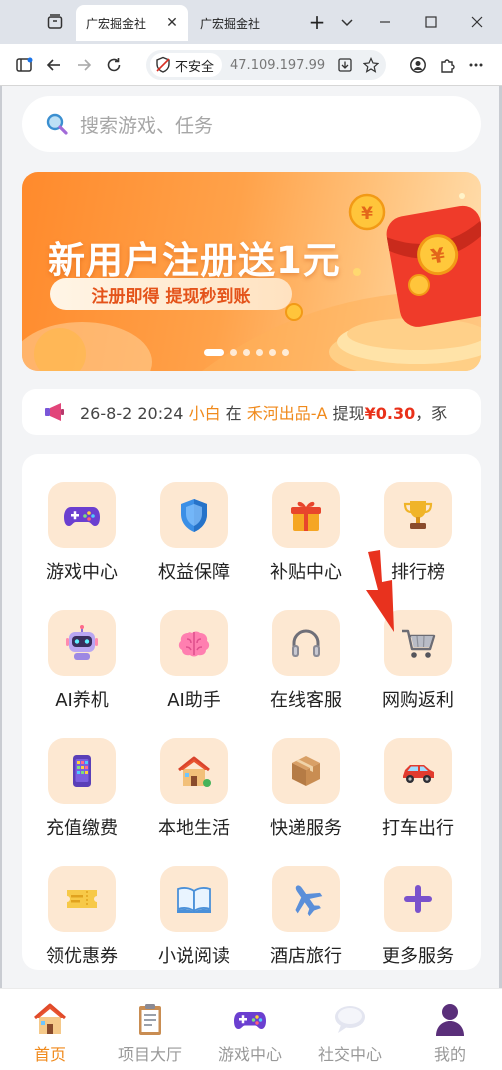 Image resolution: width=502 pixels, height=1070 pixels. I want to click on url-text: 47.109.197.99, so click(278, 65).